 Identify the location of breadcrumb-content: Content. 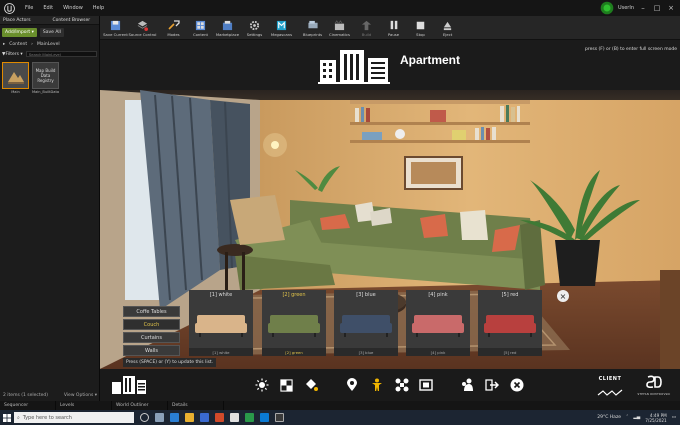
(18, 44).